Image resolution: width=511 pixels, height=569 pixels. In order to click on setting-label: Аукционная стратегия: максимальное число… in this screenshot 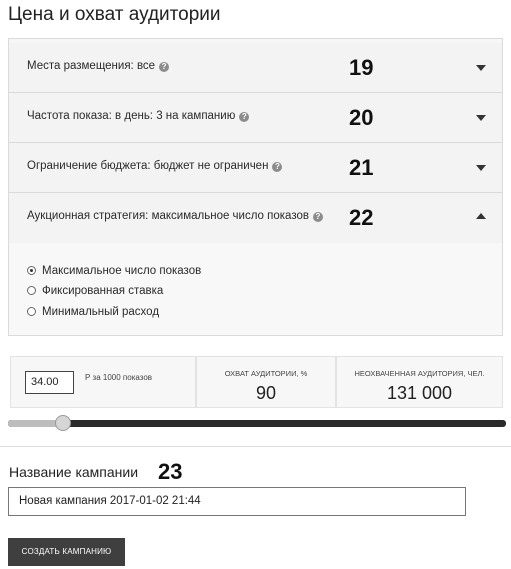, I will do `click(168, 216)`.